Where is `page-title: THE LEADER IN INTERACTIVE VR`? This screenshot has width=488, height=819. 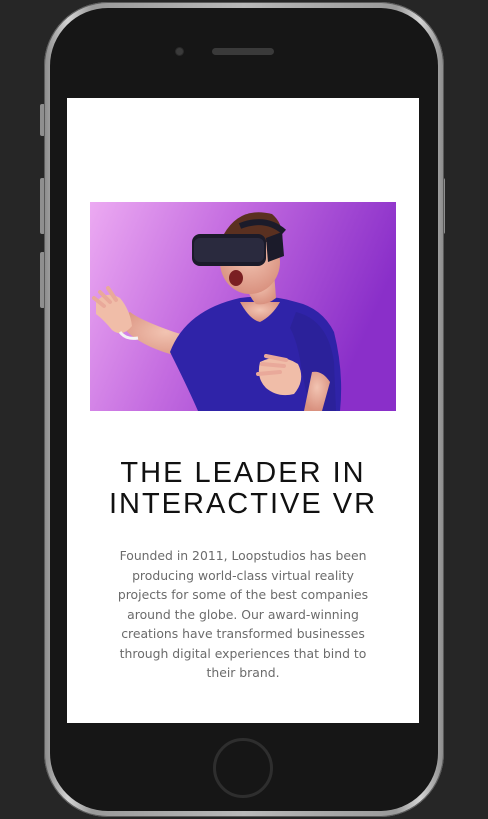
page-title: THE LEADER IN INTERACTIVE VR is located at coordinates (243, 489).